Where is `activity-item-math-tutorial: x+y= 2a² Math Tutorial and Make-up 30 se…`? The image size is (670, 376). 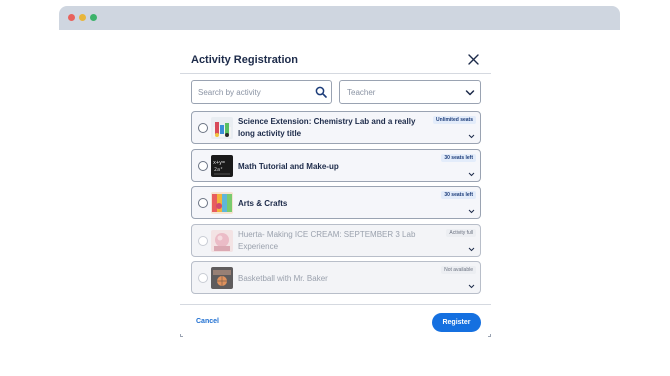 activity-item-math-tutorial: x+y= 2a² Math Tutorial and Make-up 30 se… is located at coordinates (336, 165).